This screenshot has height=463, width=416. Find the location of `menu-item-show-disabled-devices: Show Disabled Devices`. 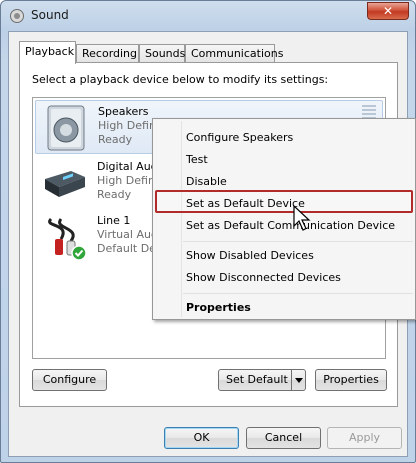

menu-item-show-disabled-devices: Show Disabled Devices is located at coordinates (250, 255).